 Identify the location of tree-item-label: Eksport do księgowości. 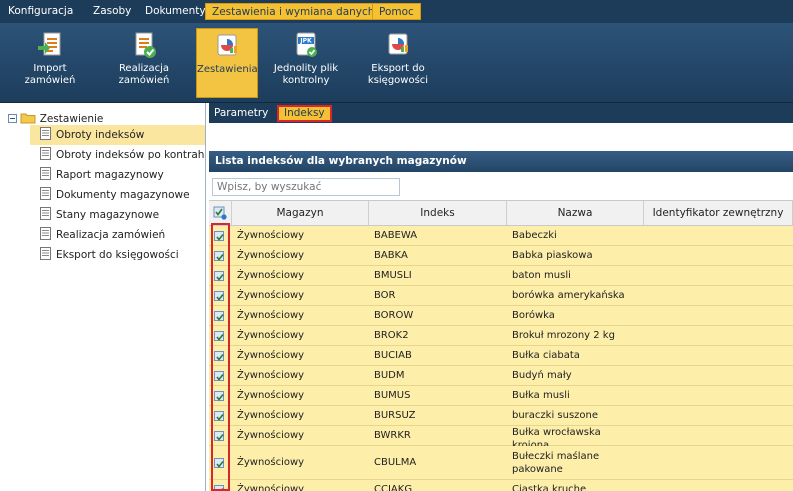
(117, 255).